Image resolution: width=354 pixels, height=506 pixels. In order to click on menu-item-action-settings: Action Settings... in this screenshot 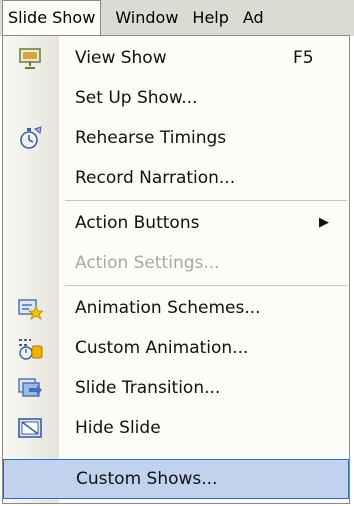, I will do `click(176, 263)`.